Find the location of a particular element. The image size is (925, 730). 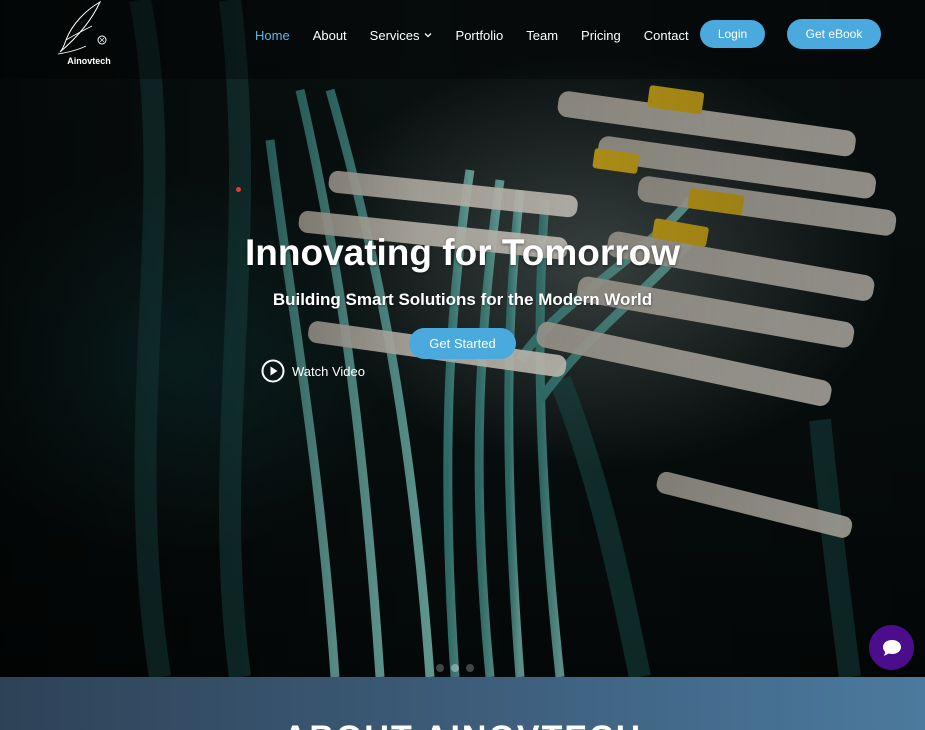

slider-dots is located at coordinates (458, 668).